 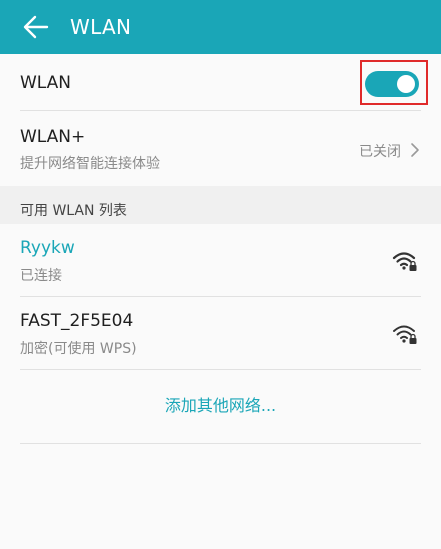 What do you see at coordinates (220, 333) in the screenshot?
I see `network-item: FAST_2F5E04 加密(可使用 WPS)` at bounding box center [220, 333].